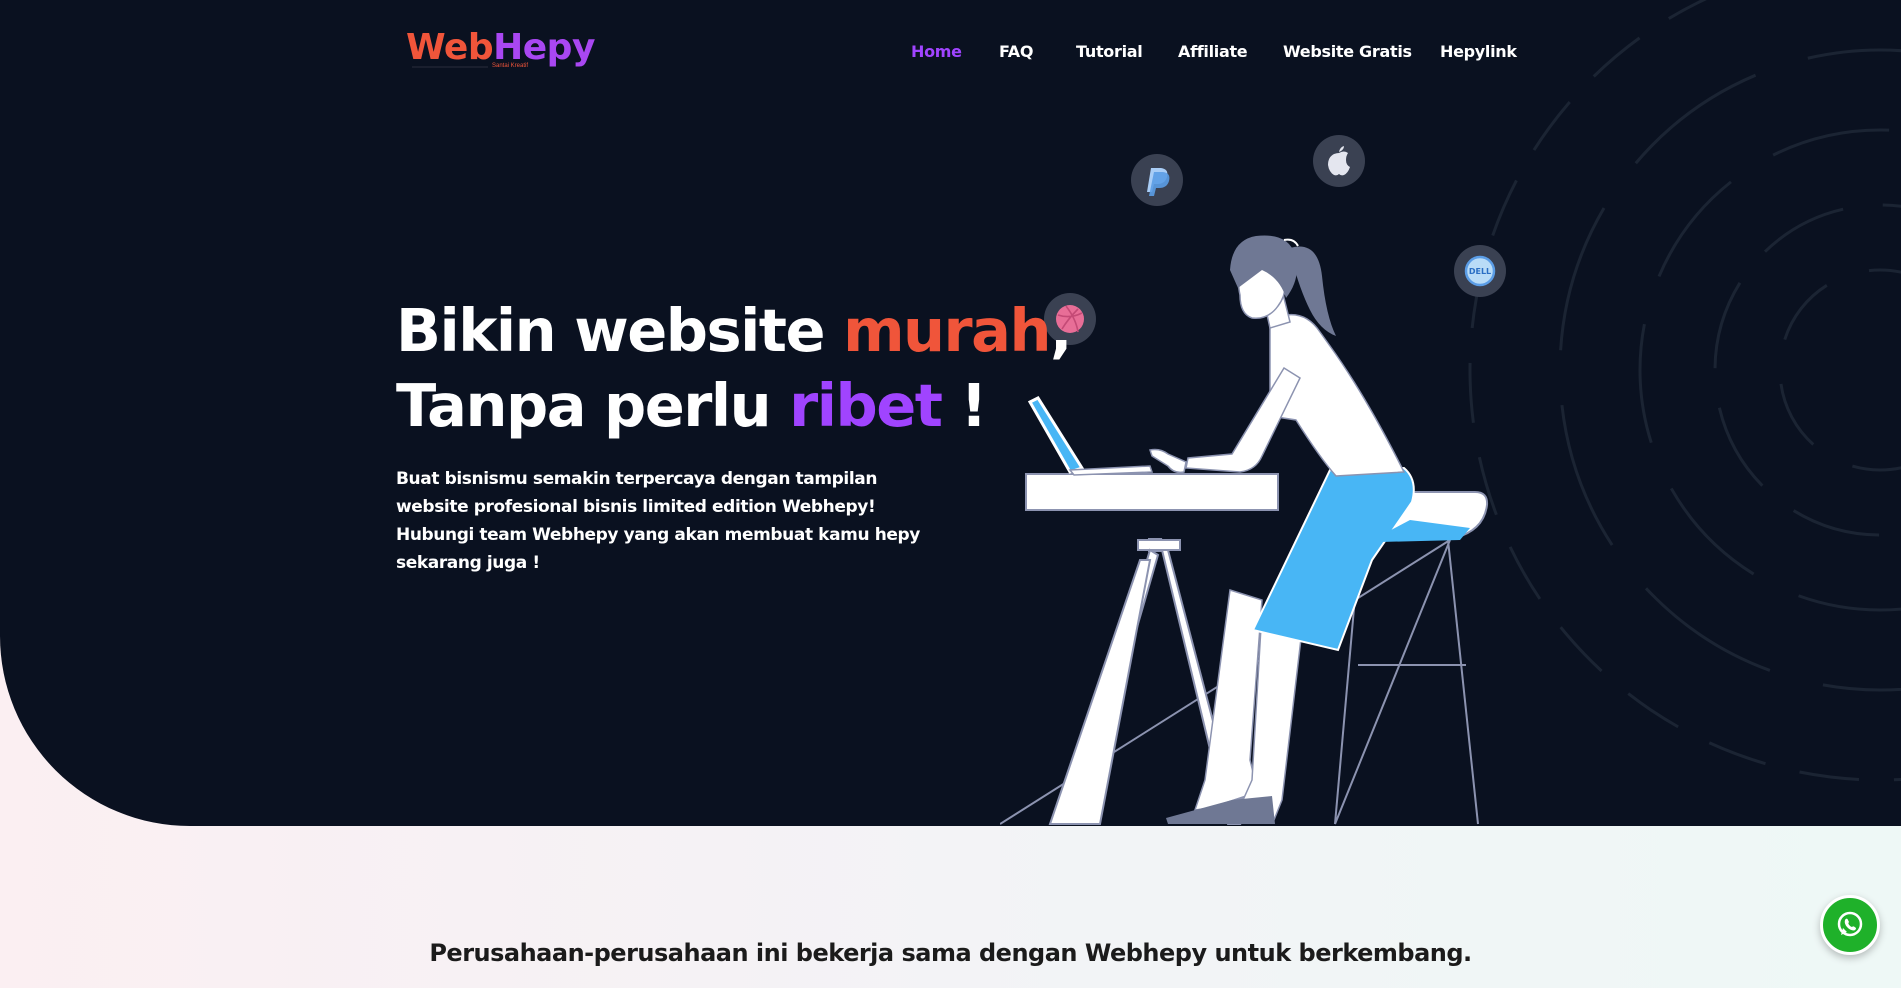  What do you see at coordinates (964, 405) in the screenshot?
I see `headline-exclamation: !` at bounding box center [964, 405].